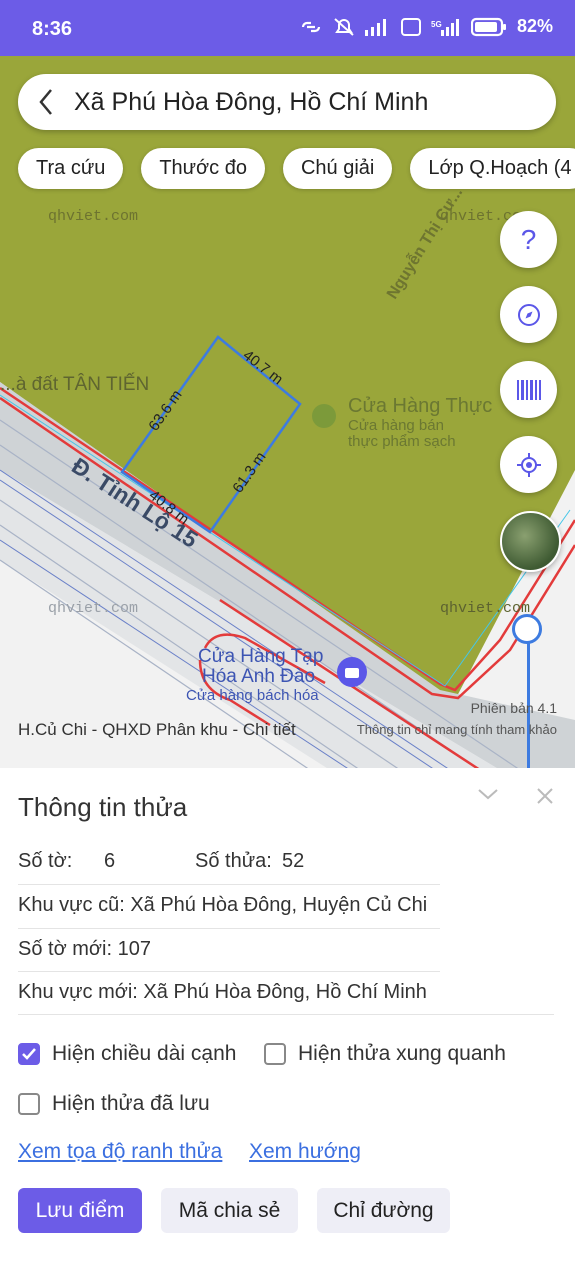 The width and height of the screenshot is (575, 1280). Describe the element at coordinates (144, 1053) in the screenshot. I see `checkbox-label: Hiện chiều dài cạnh` at that location.